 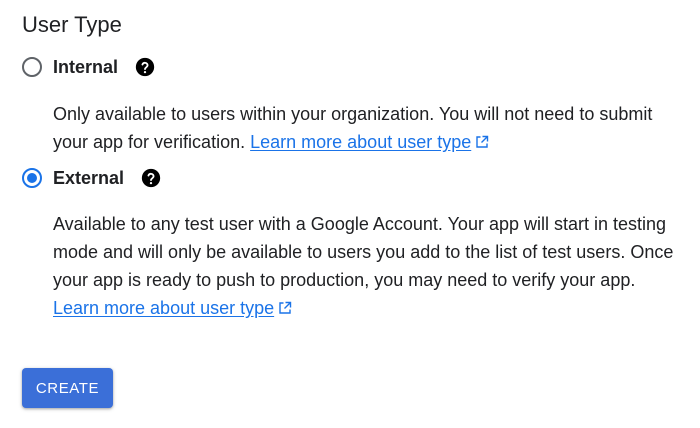 I want to click on option-external: External, so click(x=91, y=178).